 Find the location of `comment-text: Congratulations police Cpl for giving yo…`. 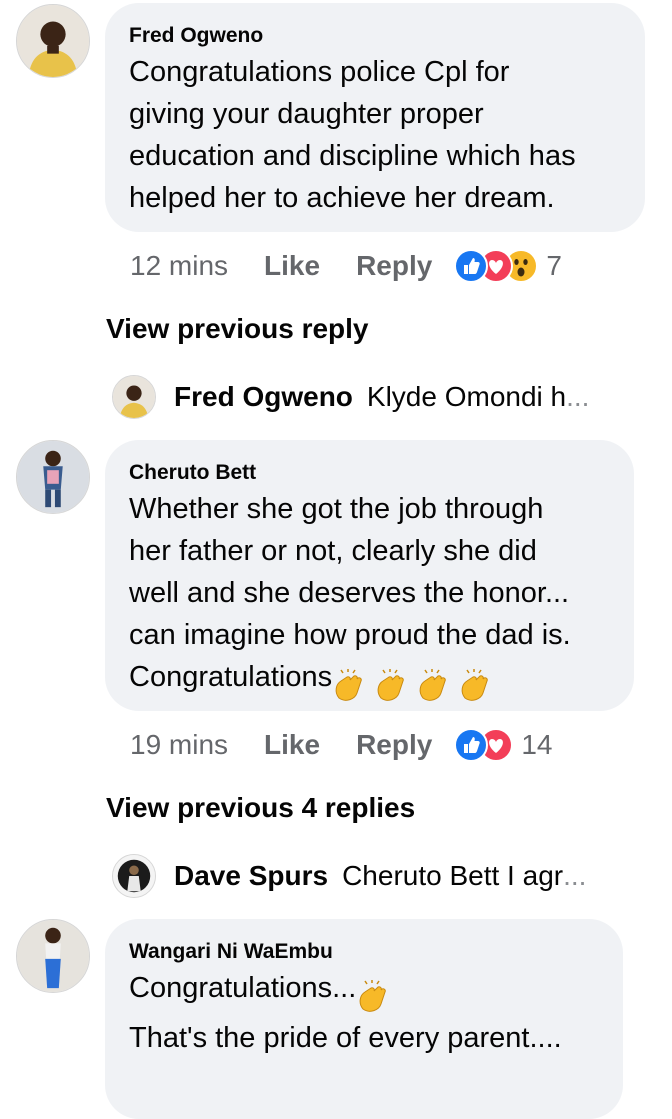

comment-text: Congratulations police Cpl for giving yo… is located at coordinates (352, 135).